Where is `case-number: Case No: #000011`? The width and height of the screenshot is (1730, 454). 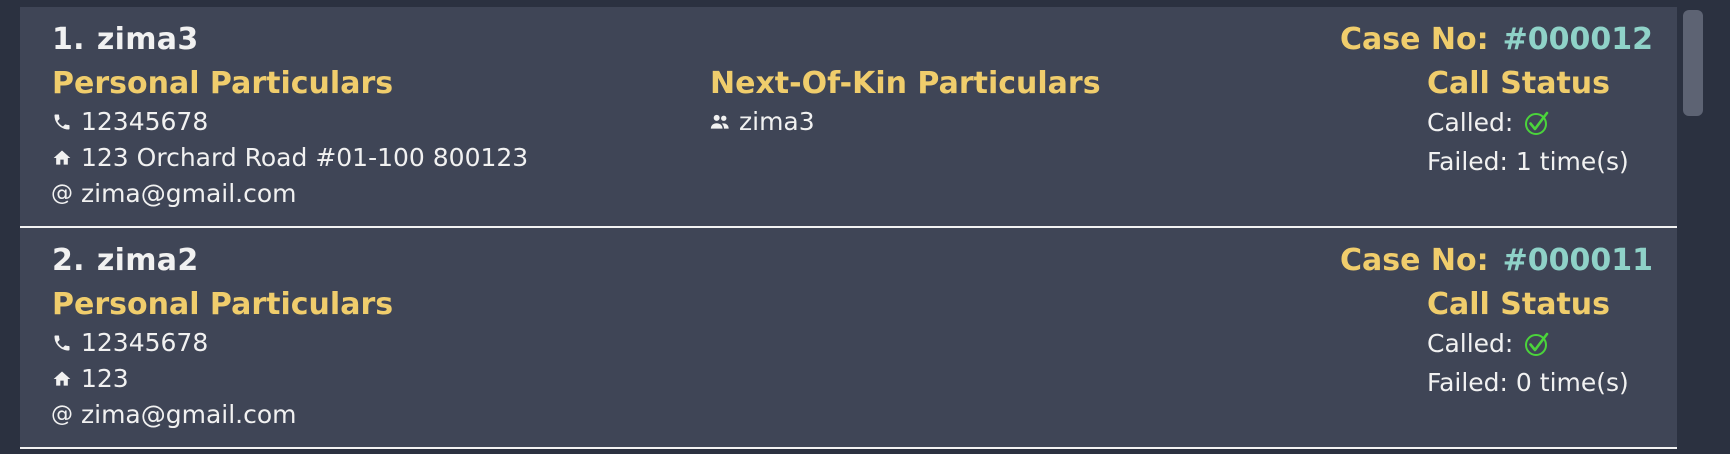
case-number: Case No: #000011 is located at coordinates (1496, 260).